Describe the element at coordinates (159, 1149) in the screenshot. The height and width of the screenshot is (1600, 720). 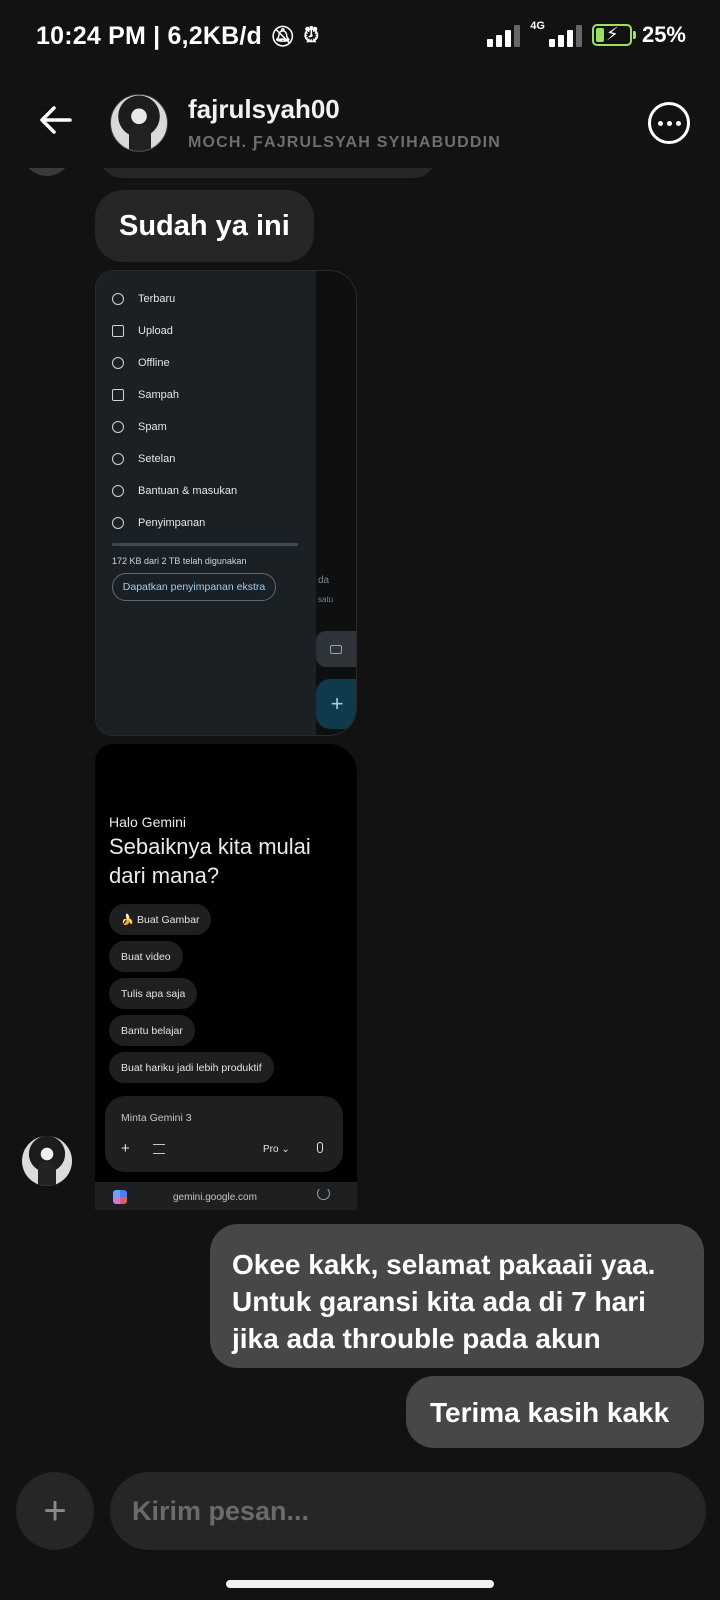
I see `tools-icon` at that location.